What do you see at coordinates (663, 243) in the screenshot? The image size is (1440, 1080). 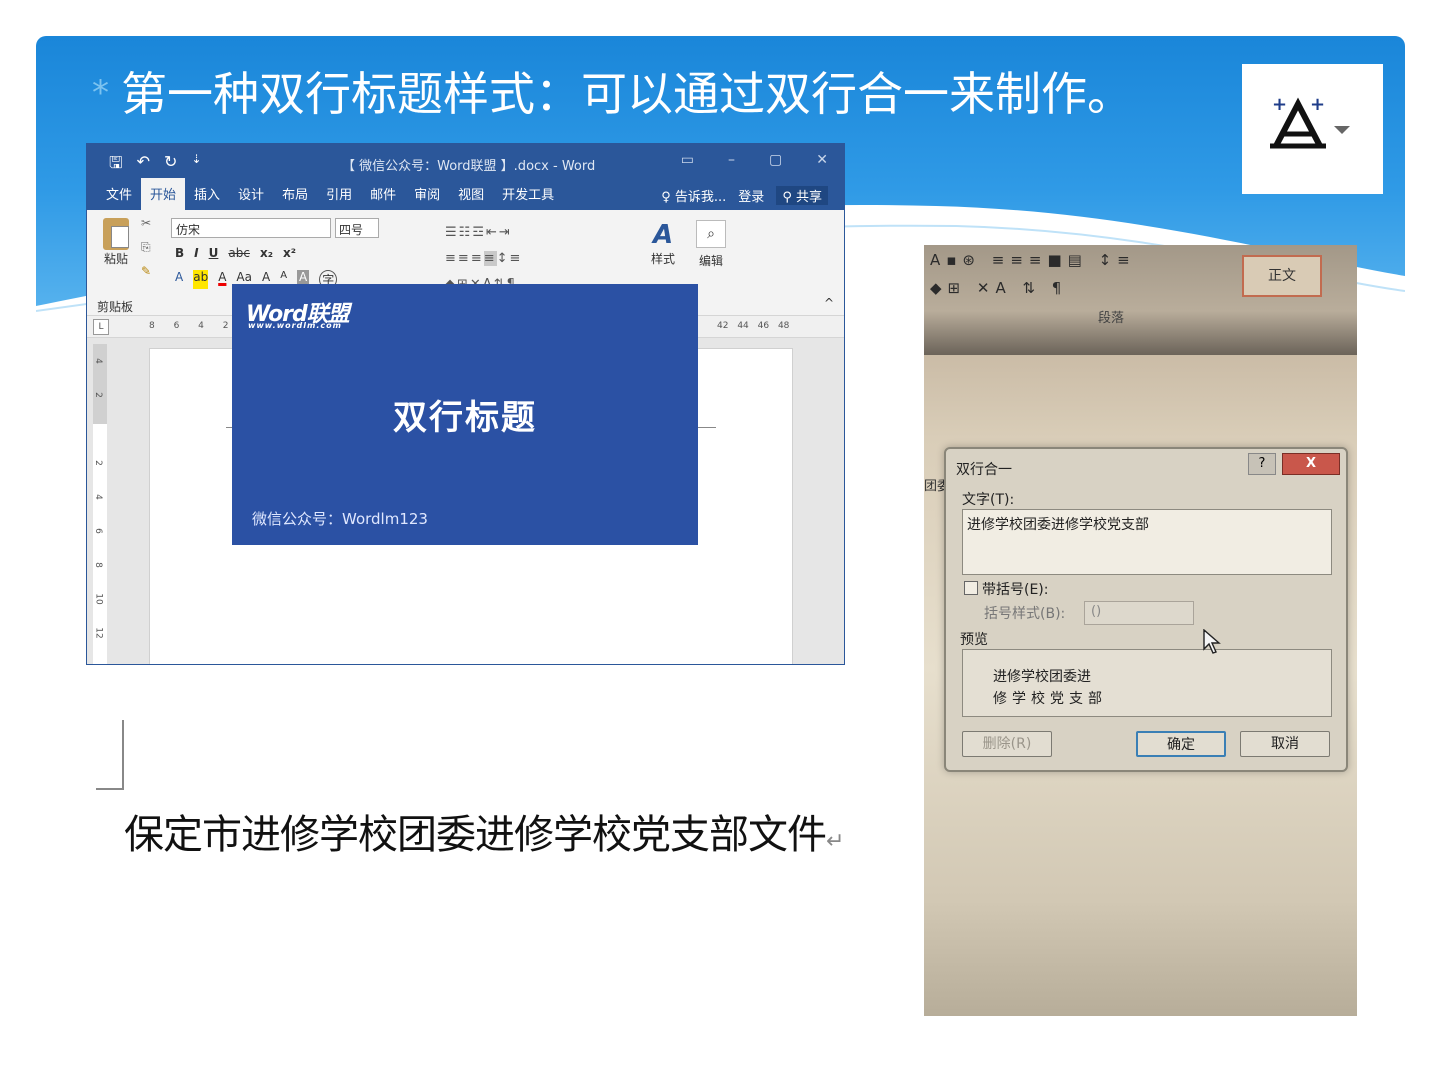 I see `styles-button: A 样式` at bounding box center [663, 243].